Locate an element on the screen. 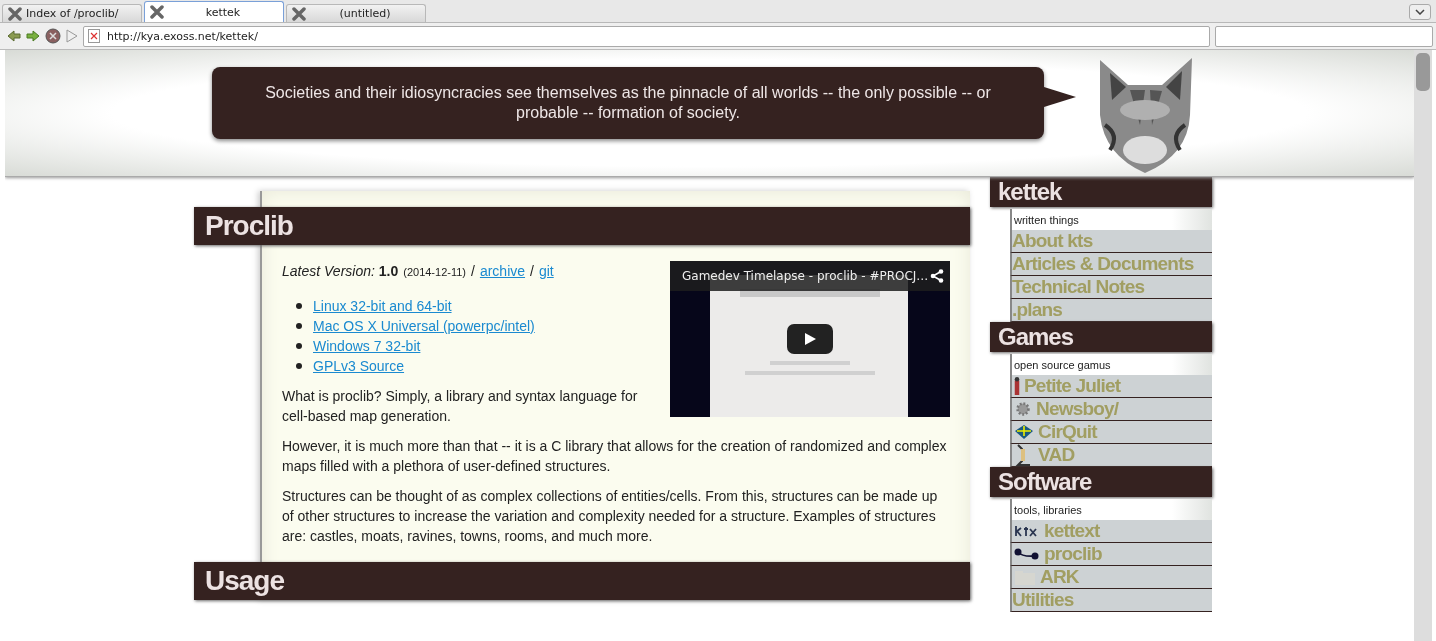  sidebar-link: kettext is located at coordinates (1111, 531).